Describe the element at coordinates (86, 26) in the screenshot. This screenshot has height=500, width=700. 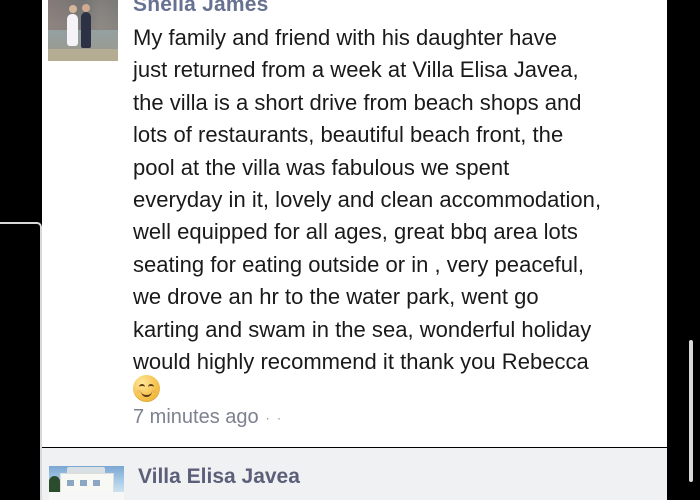
I see `avatar-person-right` at that location.